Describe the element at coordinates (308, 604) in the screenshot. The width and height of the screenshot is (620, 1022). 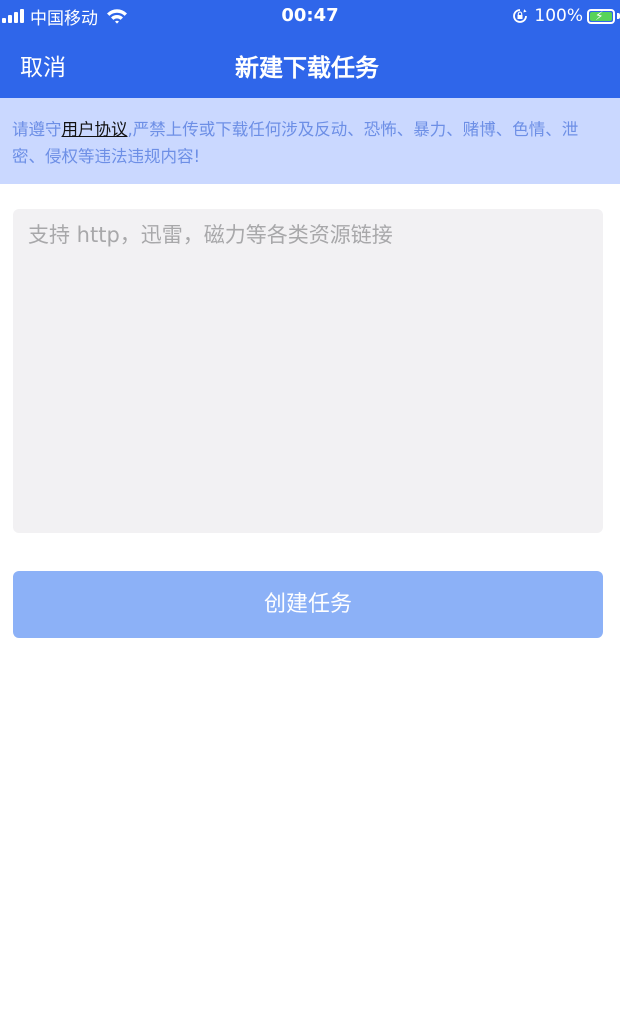
I see `create-task-button: 创建任务` at that location.